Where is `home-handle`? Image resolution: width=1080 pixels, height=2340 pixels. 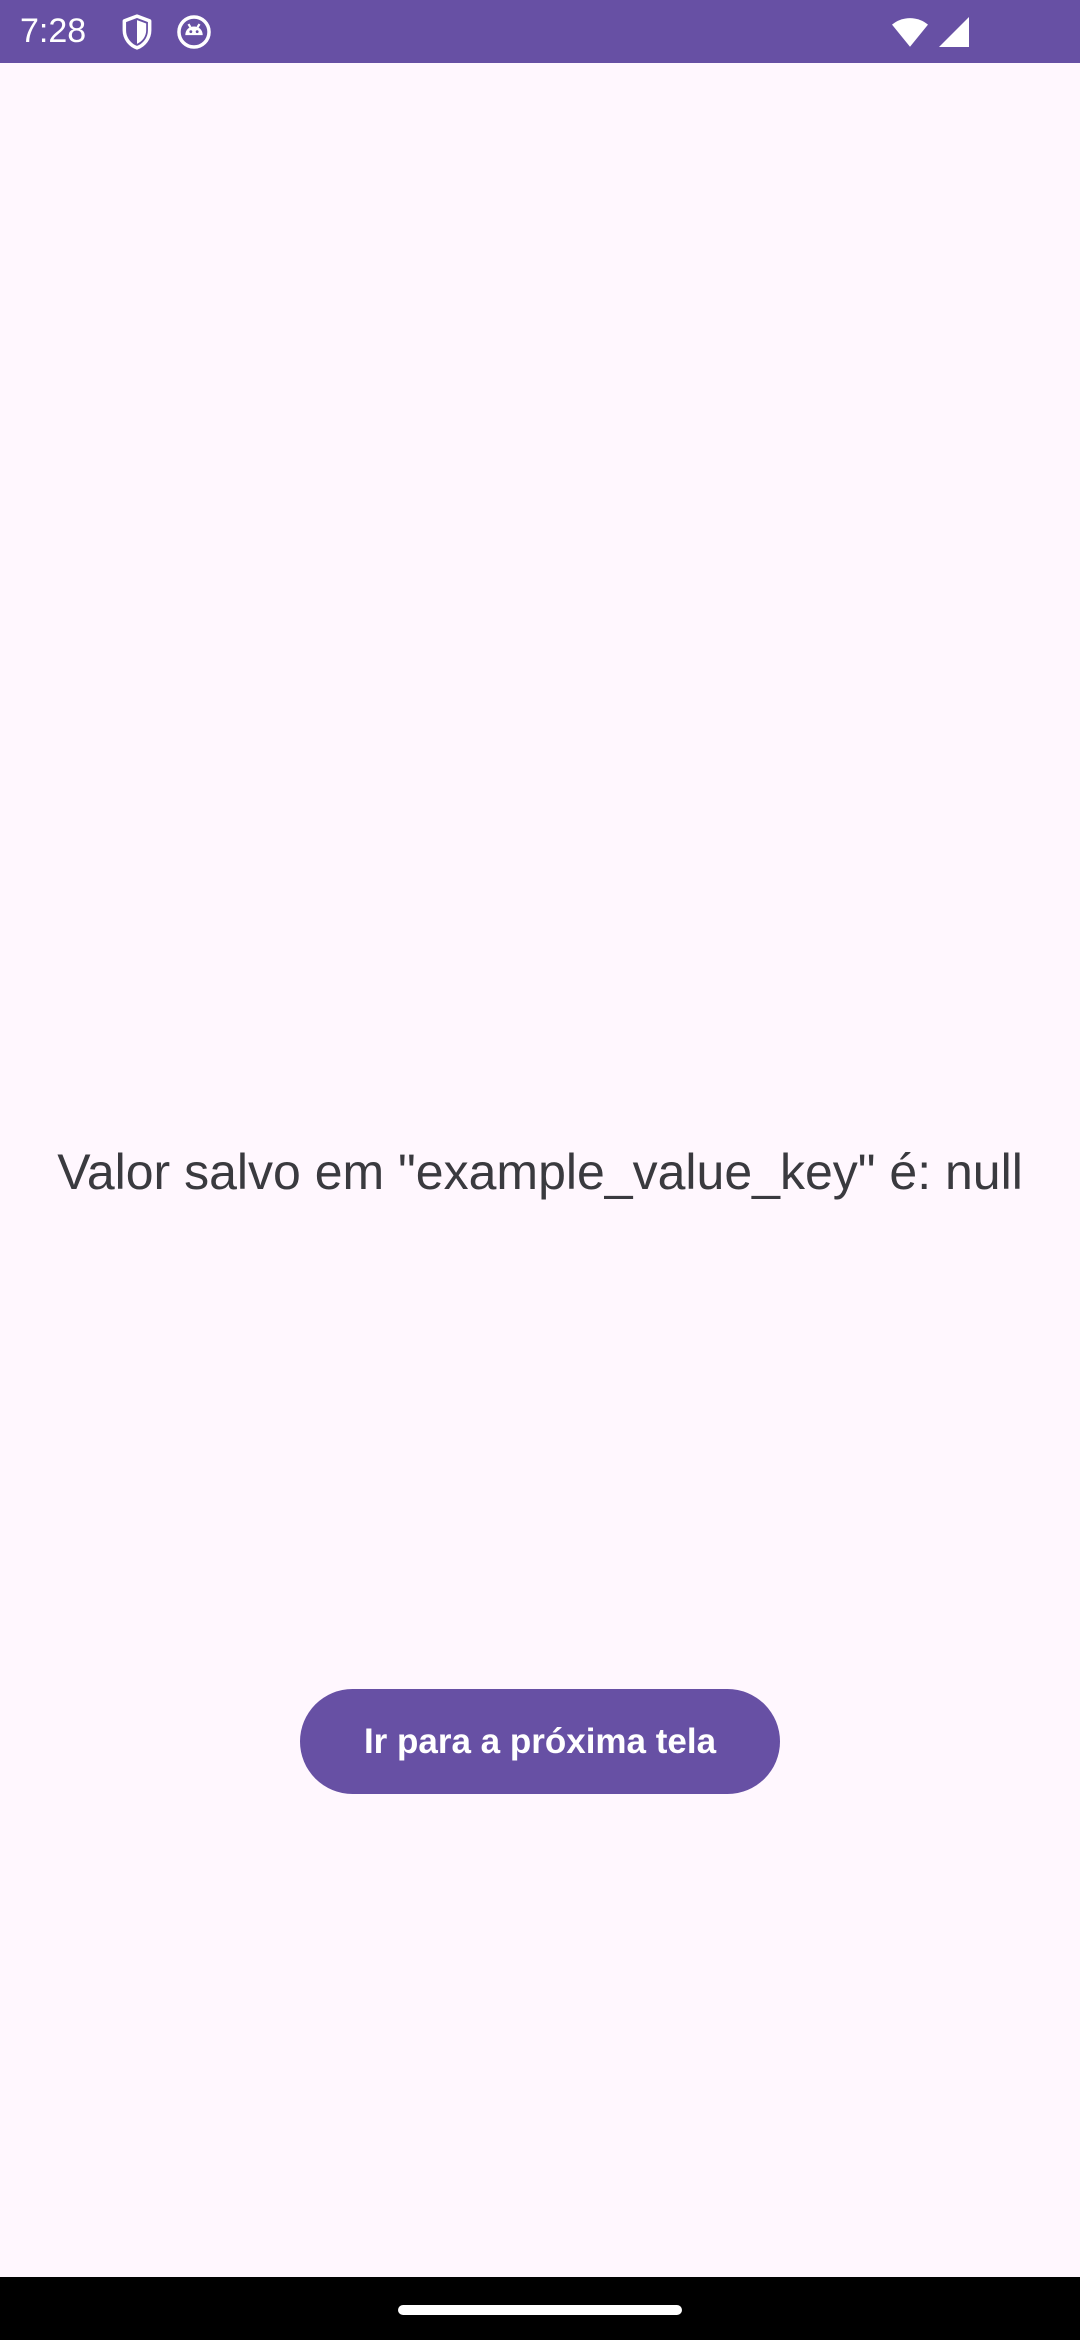 home-handle is located at coordinates (540, 2310).